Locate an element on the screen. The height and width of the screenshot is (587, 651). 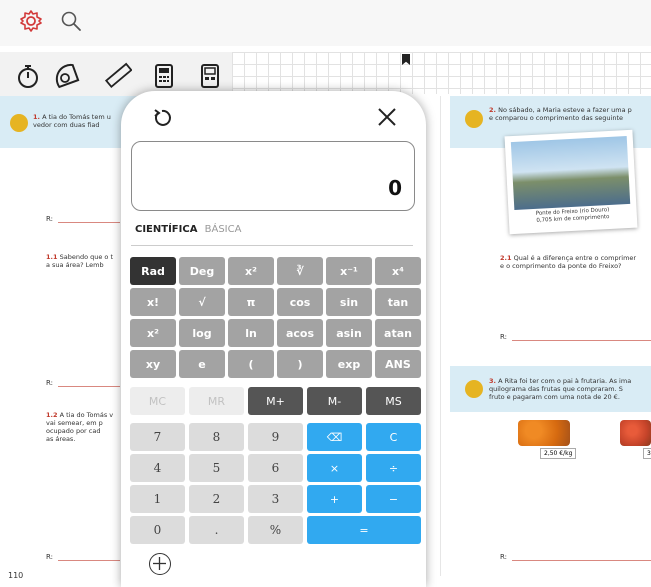
mode-selector: CIENTÍFICA BÁSICA is located at coordinates (188, 229).